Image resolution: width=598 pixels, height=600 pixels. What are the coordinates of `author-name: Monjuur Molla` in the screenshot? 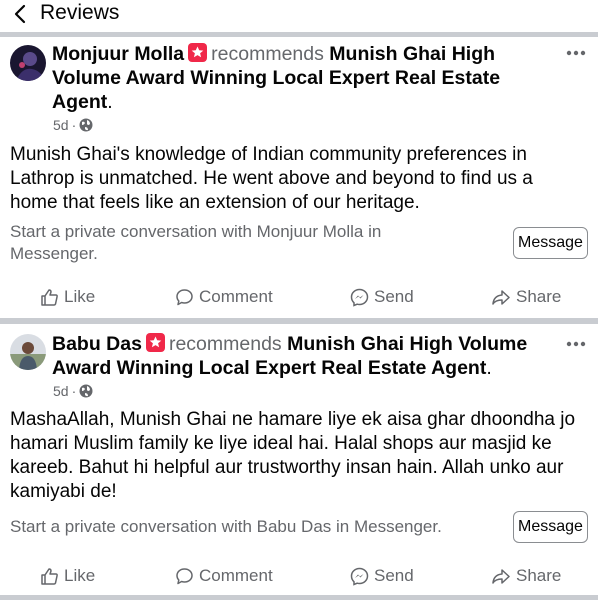 It's located at (118, 54).